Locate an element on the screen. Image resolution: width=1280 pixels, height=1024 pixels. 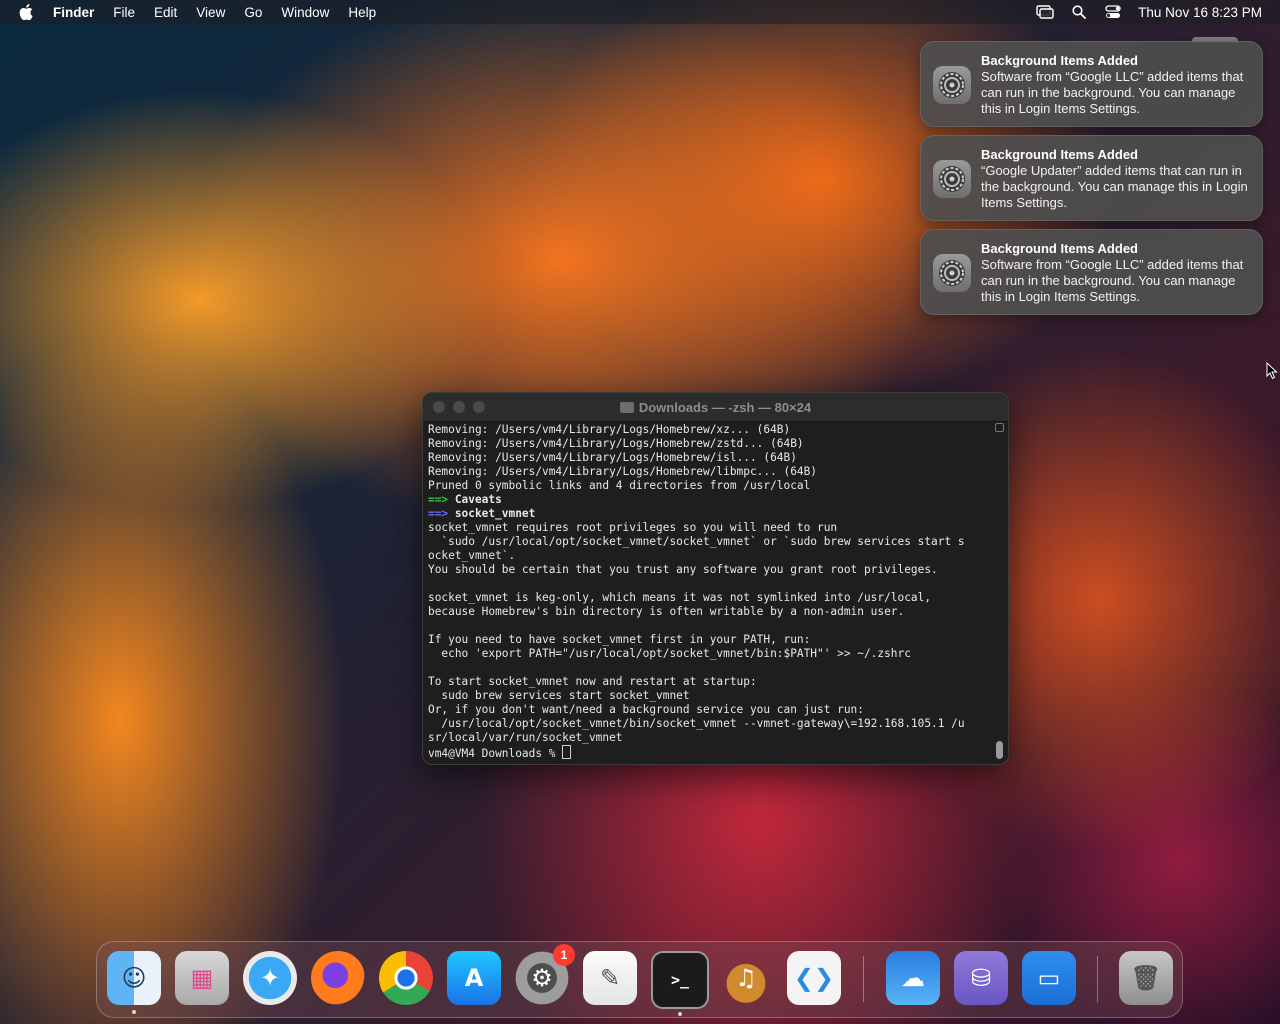
screen-mirroring-icon is located at coordinates (1045, 12).